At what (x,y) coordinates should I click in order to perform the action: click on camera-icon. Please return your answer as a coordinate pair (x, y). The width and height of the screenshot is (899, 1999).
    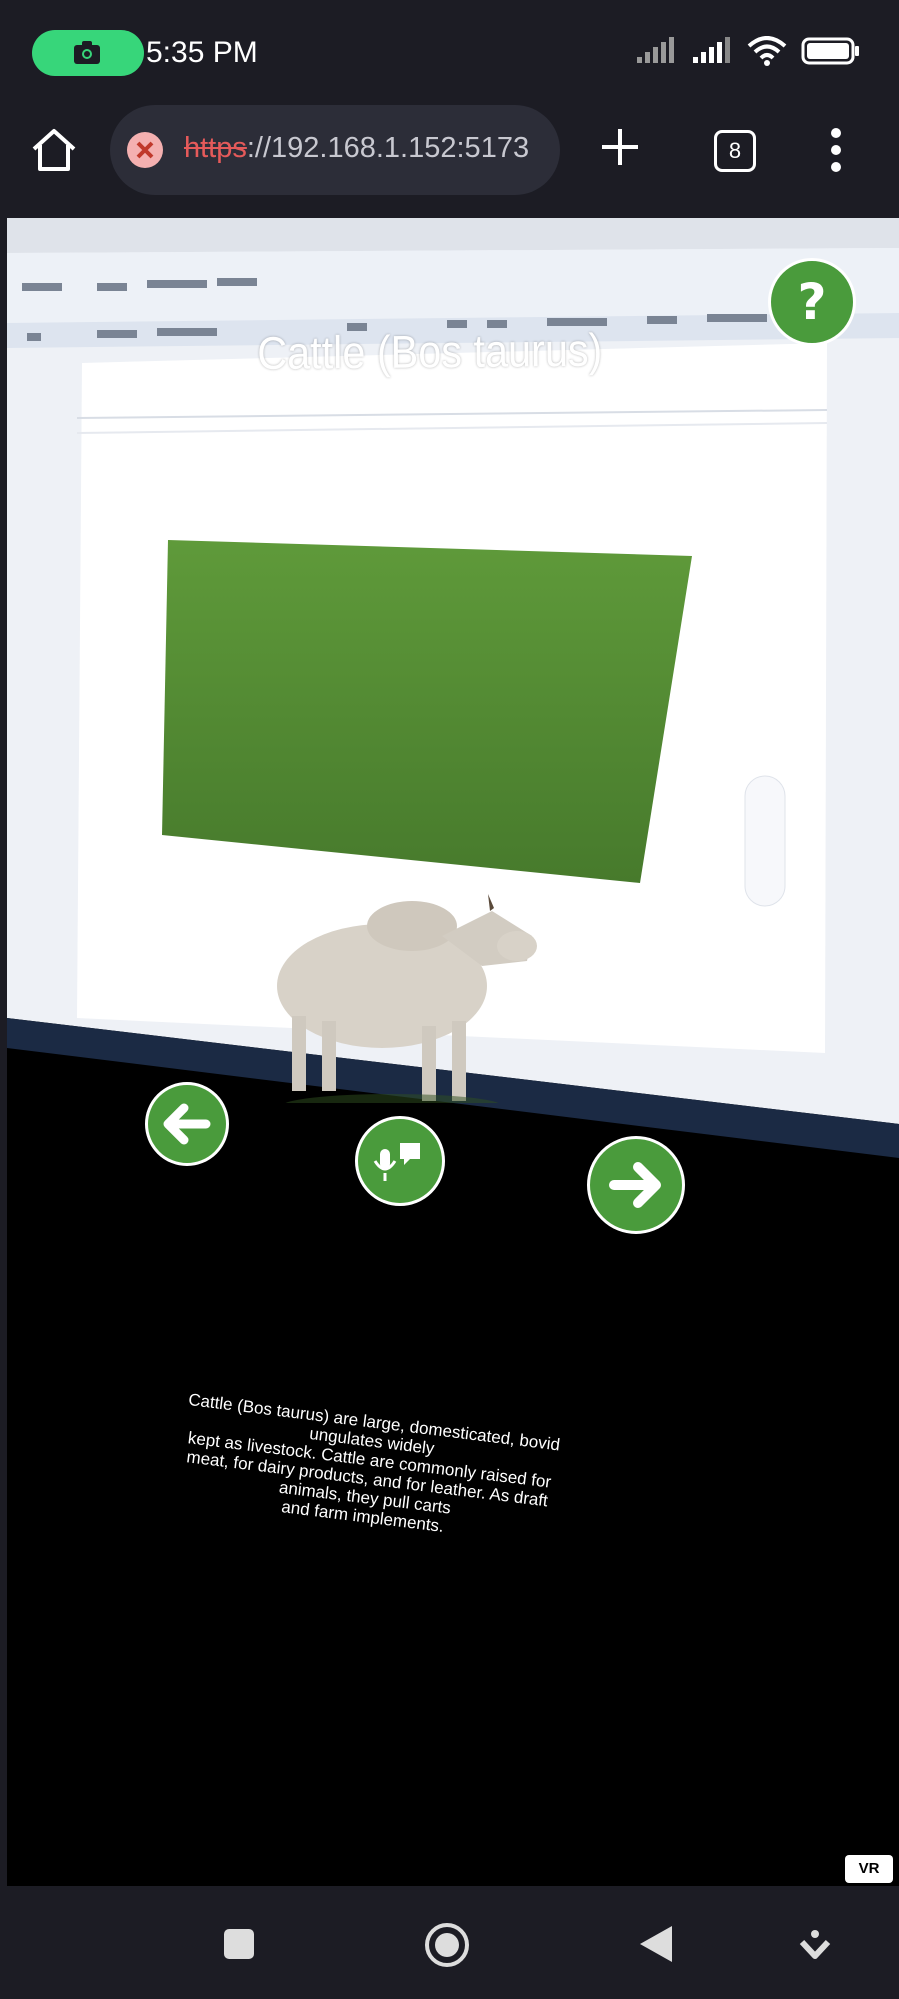
    Looking at the image, I should click on (87, 52).